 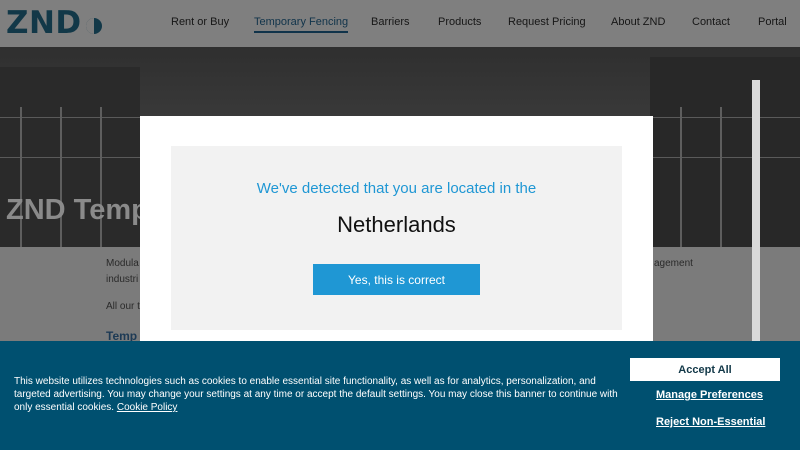 I want to click on page-scrollbar, so click(x=756, y=211).